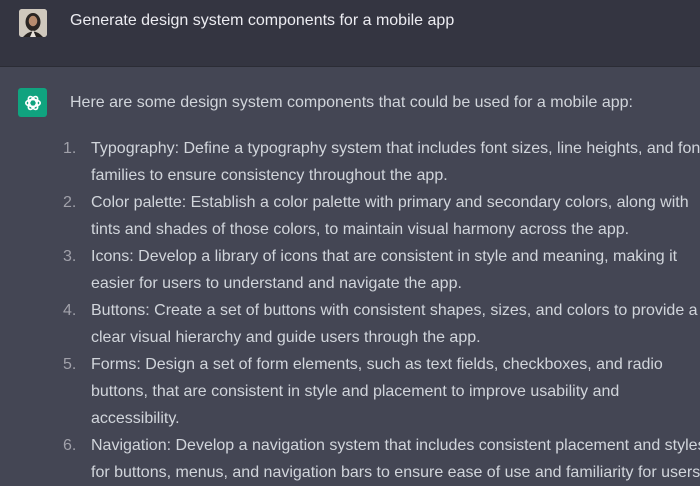  I want to click on list-item-number: 3., so click(70, 256).